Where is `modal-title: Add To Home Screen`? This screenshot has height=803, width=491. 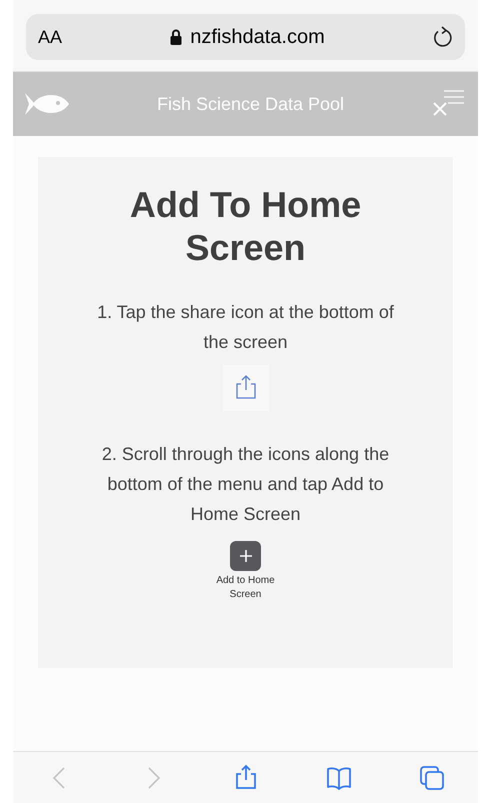 modal-title: Add To Home Screen is located at coordinates (245, 226).